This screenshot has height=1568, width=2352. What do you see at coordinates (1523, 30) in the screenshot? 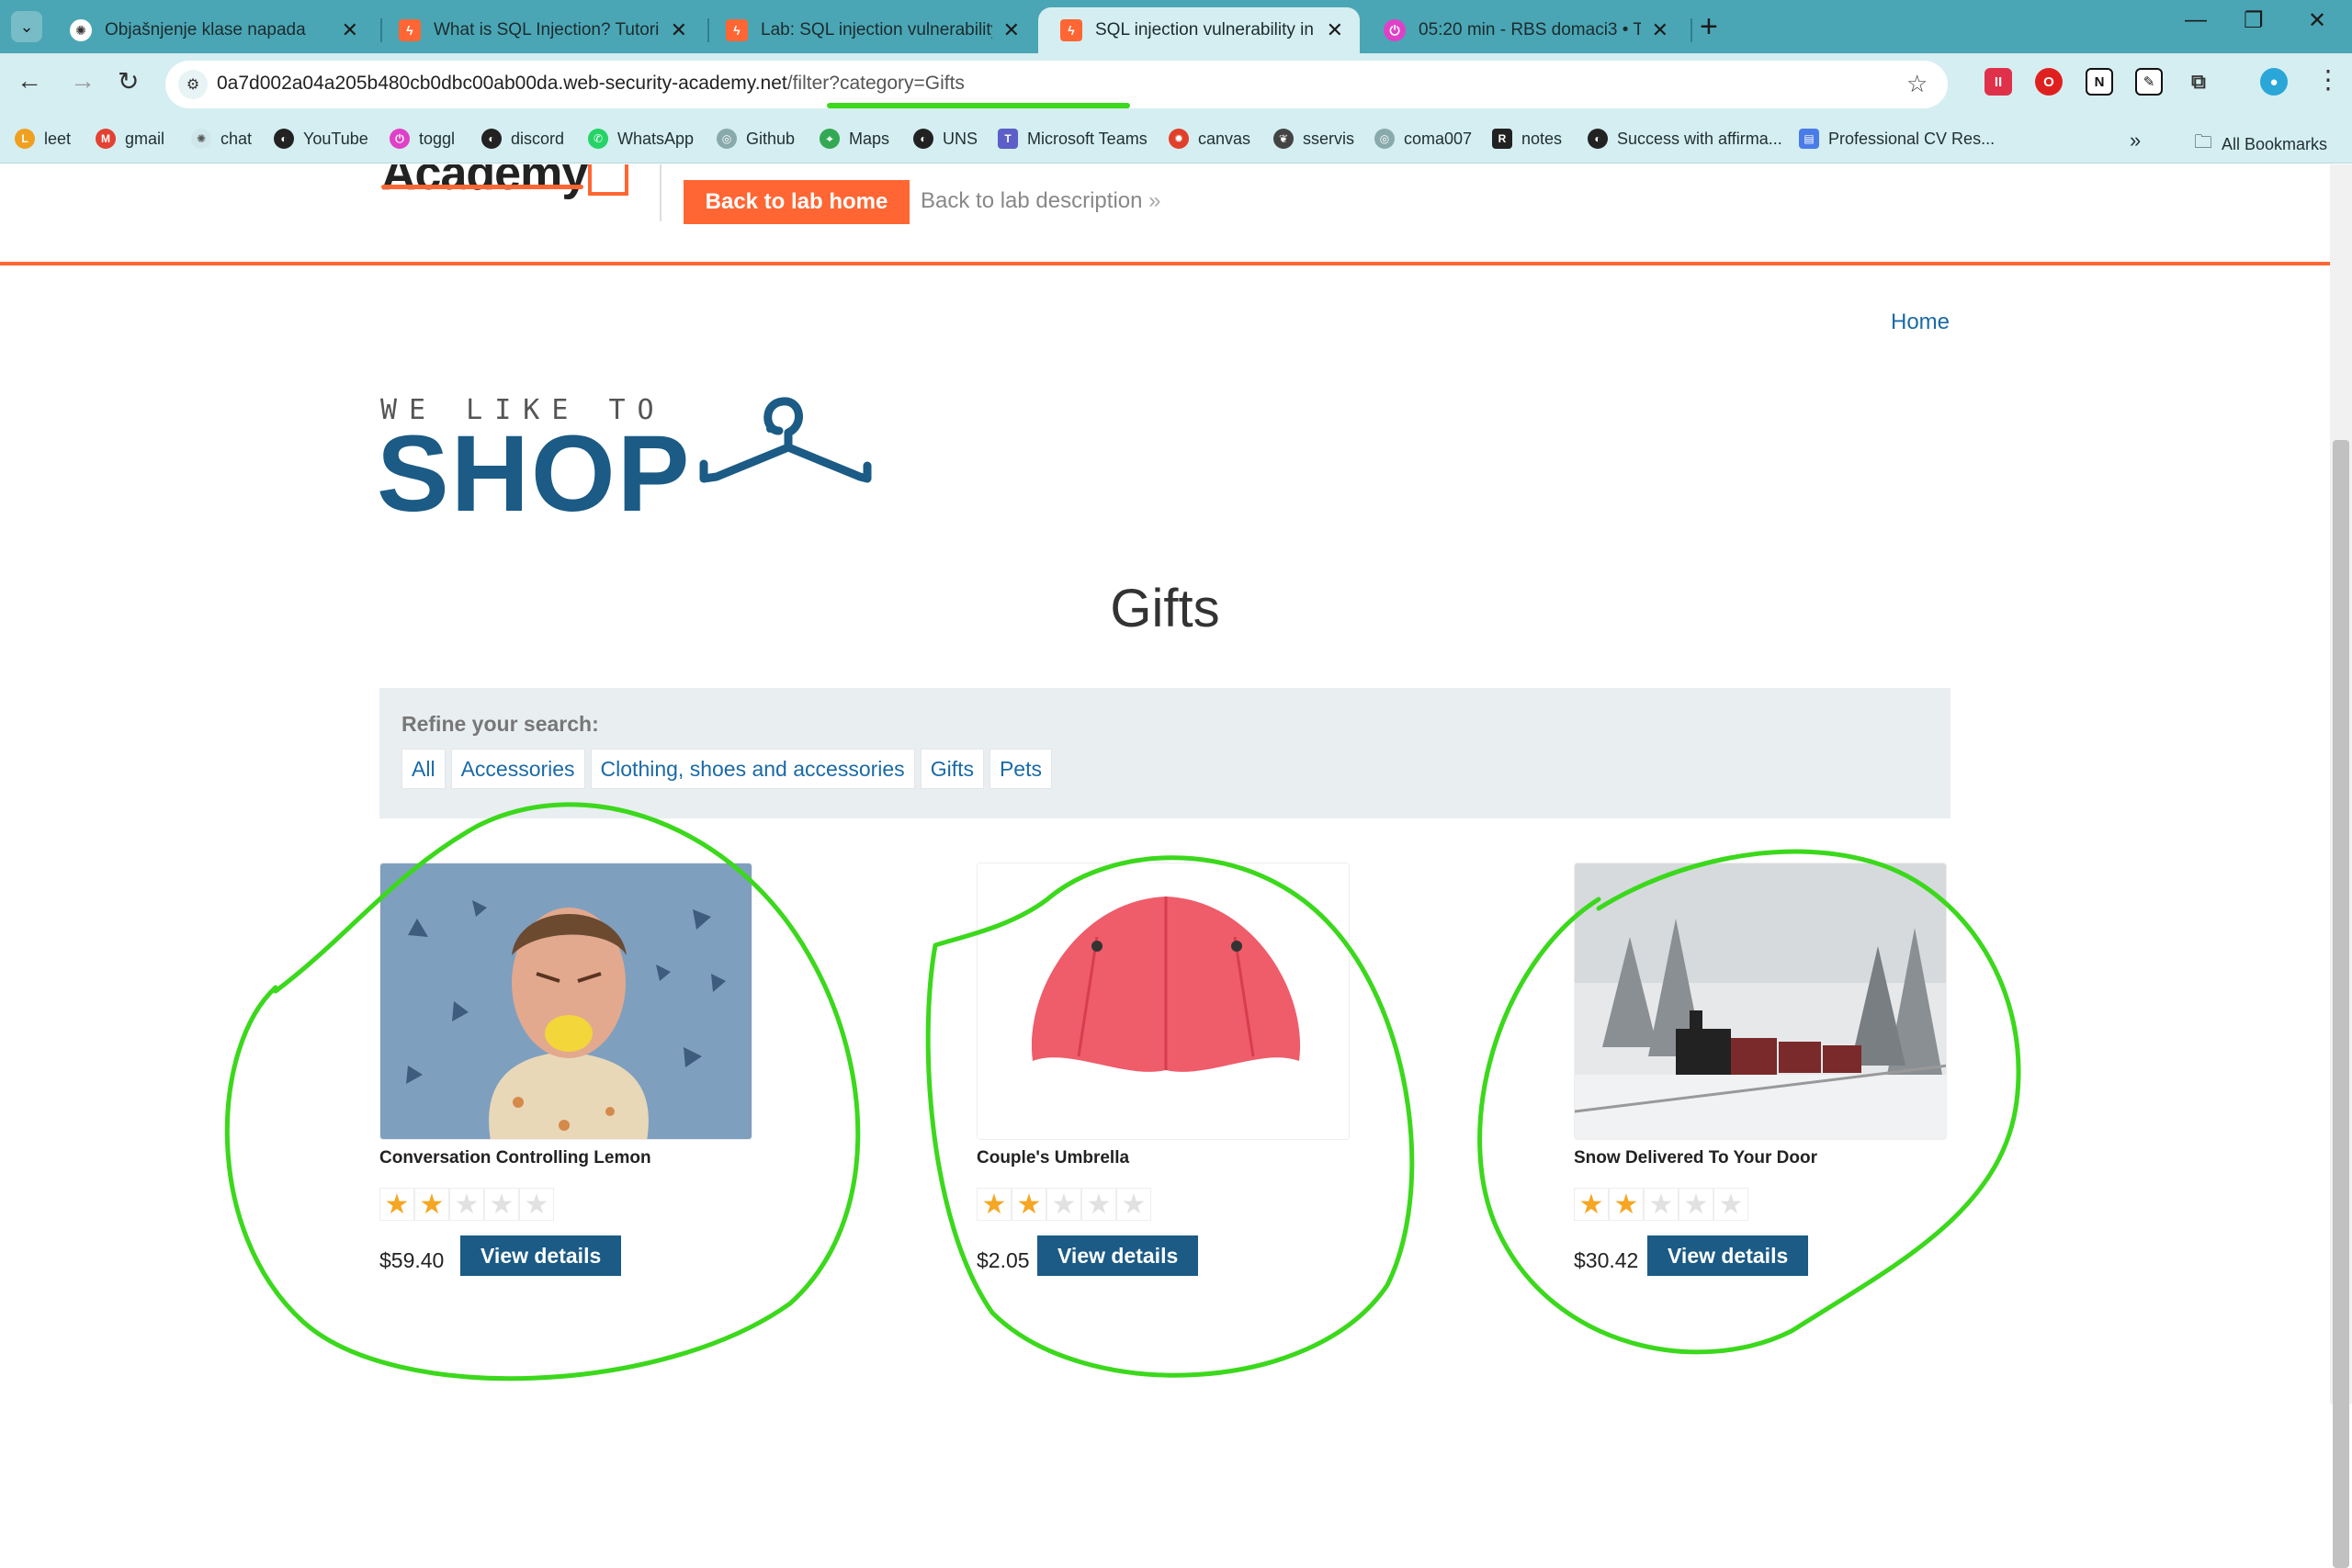
I see `tab-5: ⏻ 05:20 min - RBS domaci3 • Togg ✕` at bounding box center [1523, 30].